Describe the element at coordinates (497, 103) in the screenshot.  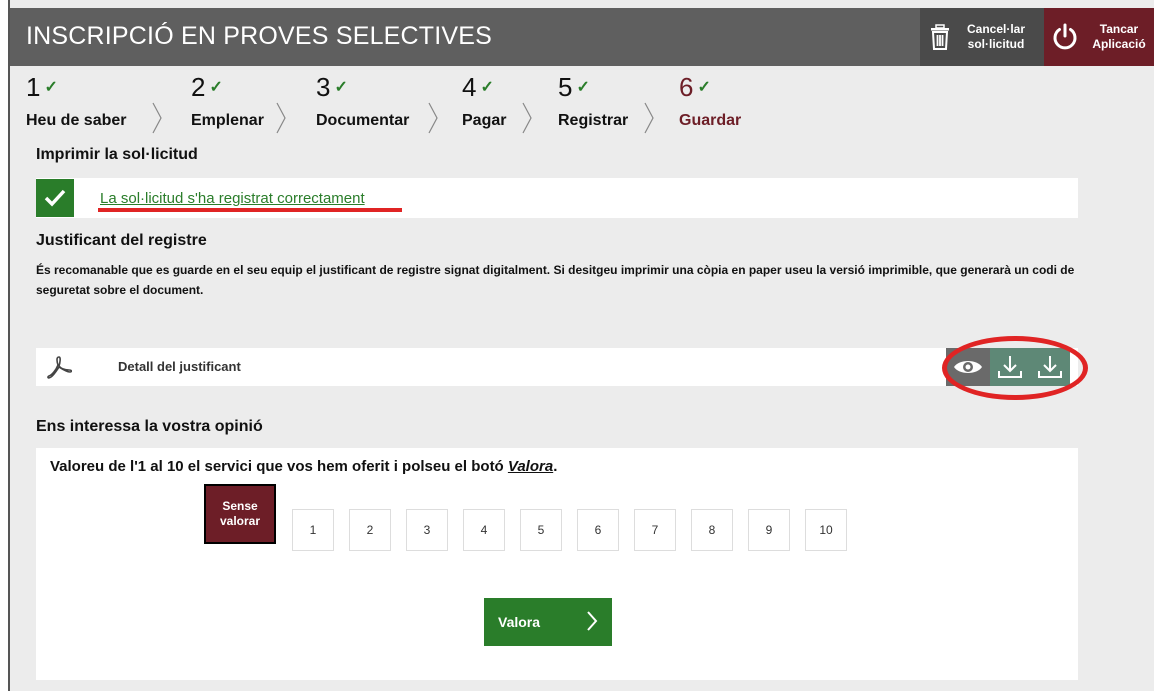
I see `step-4: 4 ✓ Pagar` at that location.